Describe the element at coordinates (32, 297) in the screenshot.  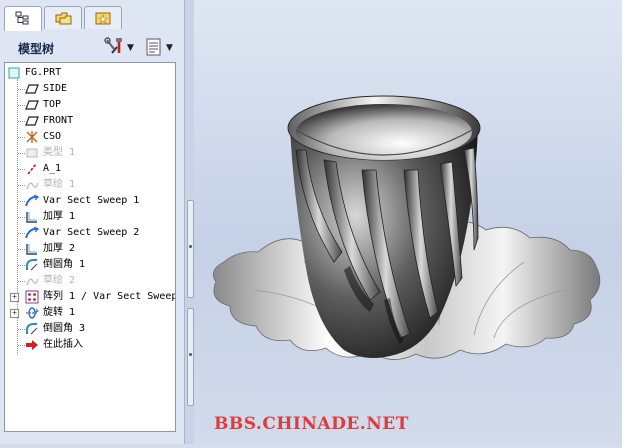
I see `pattern-icon` at that location.